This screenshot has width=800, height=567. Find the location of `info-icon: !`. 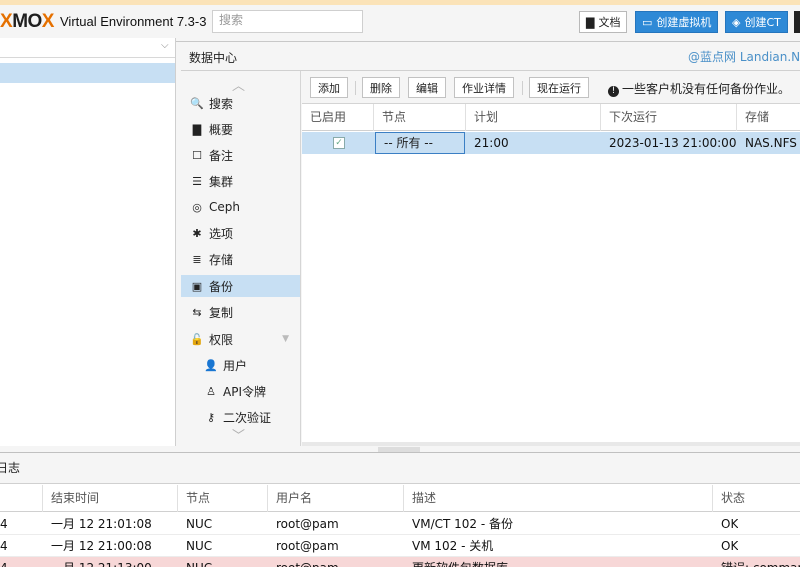

info-icon: ! is located at coordinates (613, 91).